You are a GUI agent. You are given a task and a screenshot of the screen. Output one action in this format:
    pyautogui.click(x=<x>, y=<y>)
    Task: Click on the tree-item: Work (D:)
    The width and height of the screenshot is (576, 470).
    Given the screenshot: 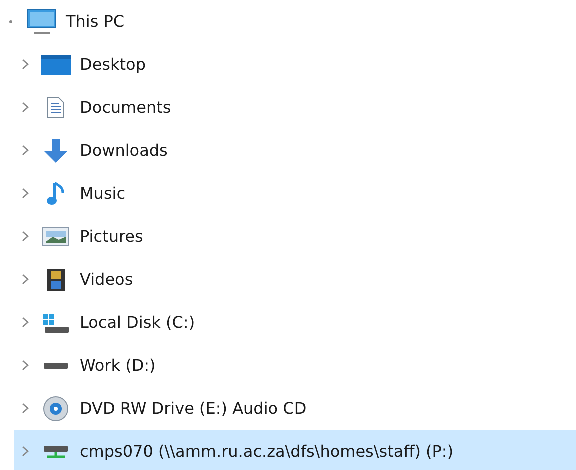 What is the action you would take?
    pyautogui.click(x=295, y=365)
    